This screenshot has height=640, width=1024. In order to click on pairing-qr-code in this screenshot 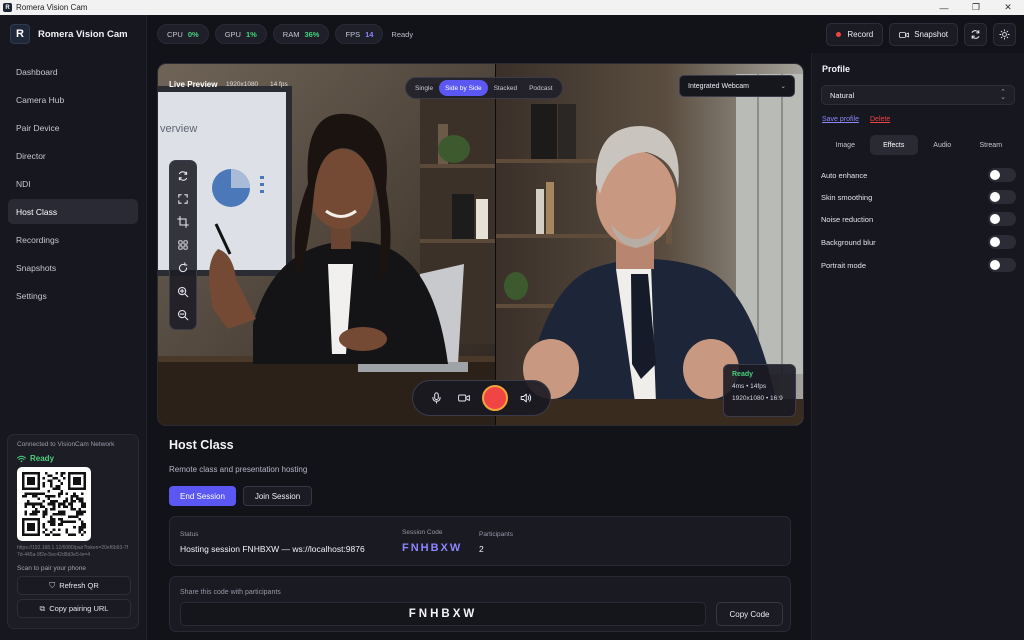, I will do `click(54, 504)`.